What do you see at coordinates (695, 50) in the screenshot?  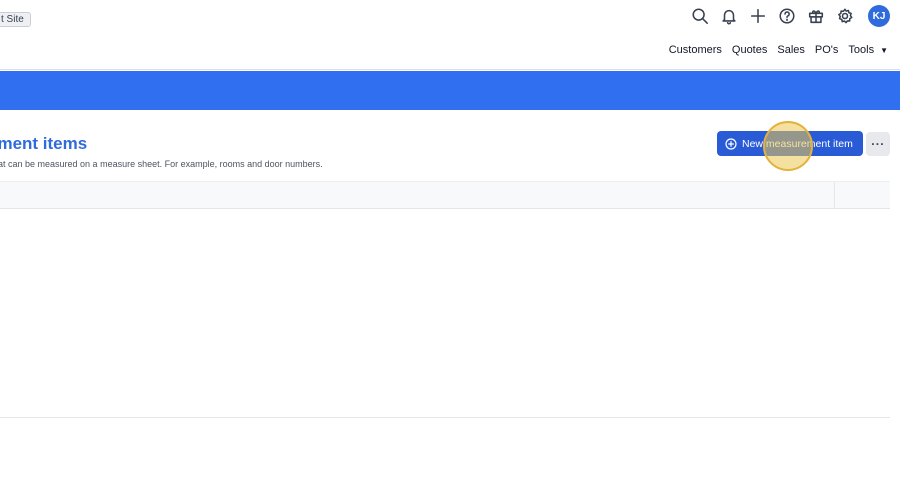 I see `nav-customers: Customers` at bounding box center [695, 50].